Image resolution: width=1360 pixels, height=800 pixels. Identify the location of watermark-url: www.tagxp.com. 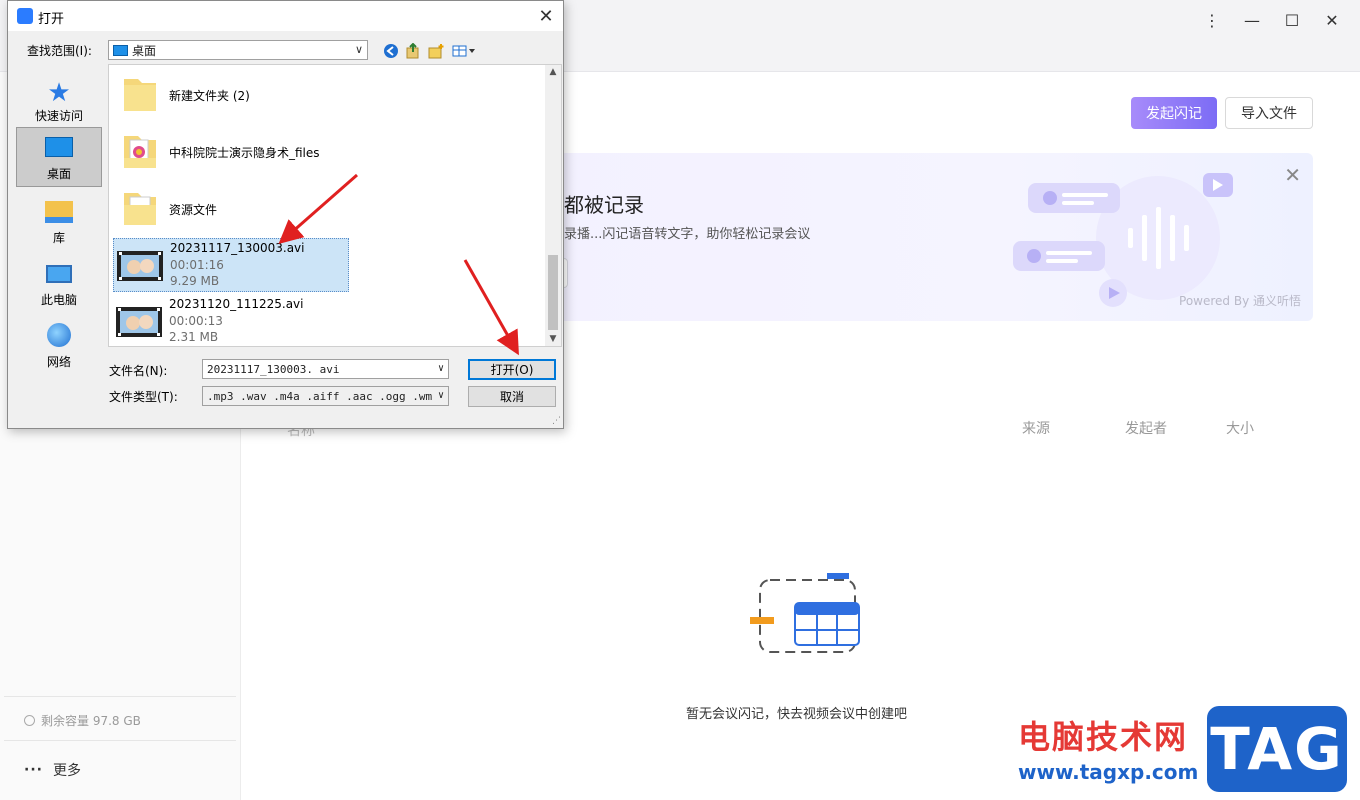
(1108, 772).